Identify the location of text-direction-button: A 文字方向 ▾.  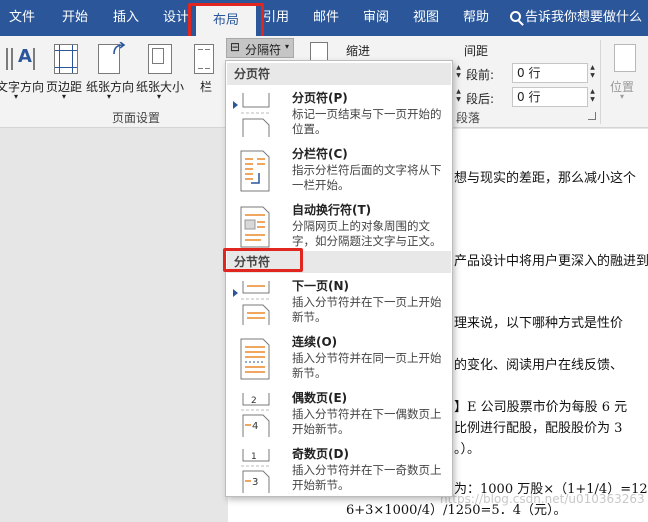
(22, 71).